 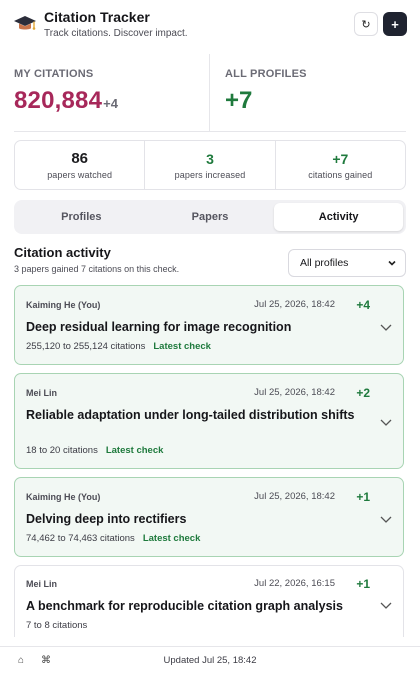 I want to click on summary-papers-increased: 3 papers increased, so click(x=209, y=165).